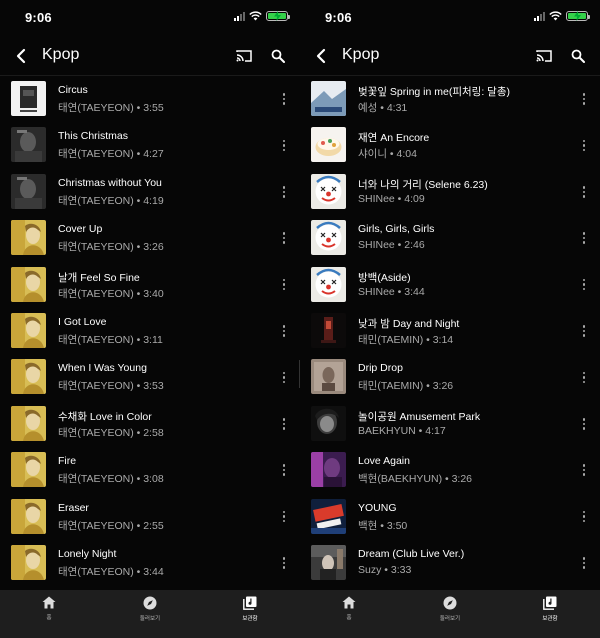  What do you see at coordinates (93, 136) in the screenshot?
I see `song-title: This Christmas` at bounding box center [93, 136].